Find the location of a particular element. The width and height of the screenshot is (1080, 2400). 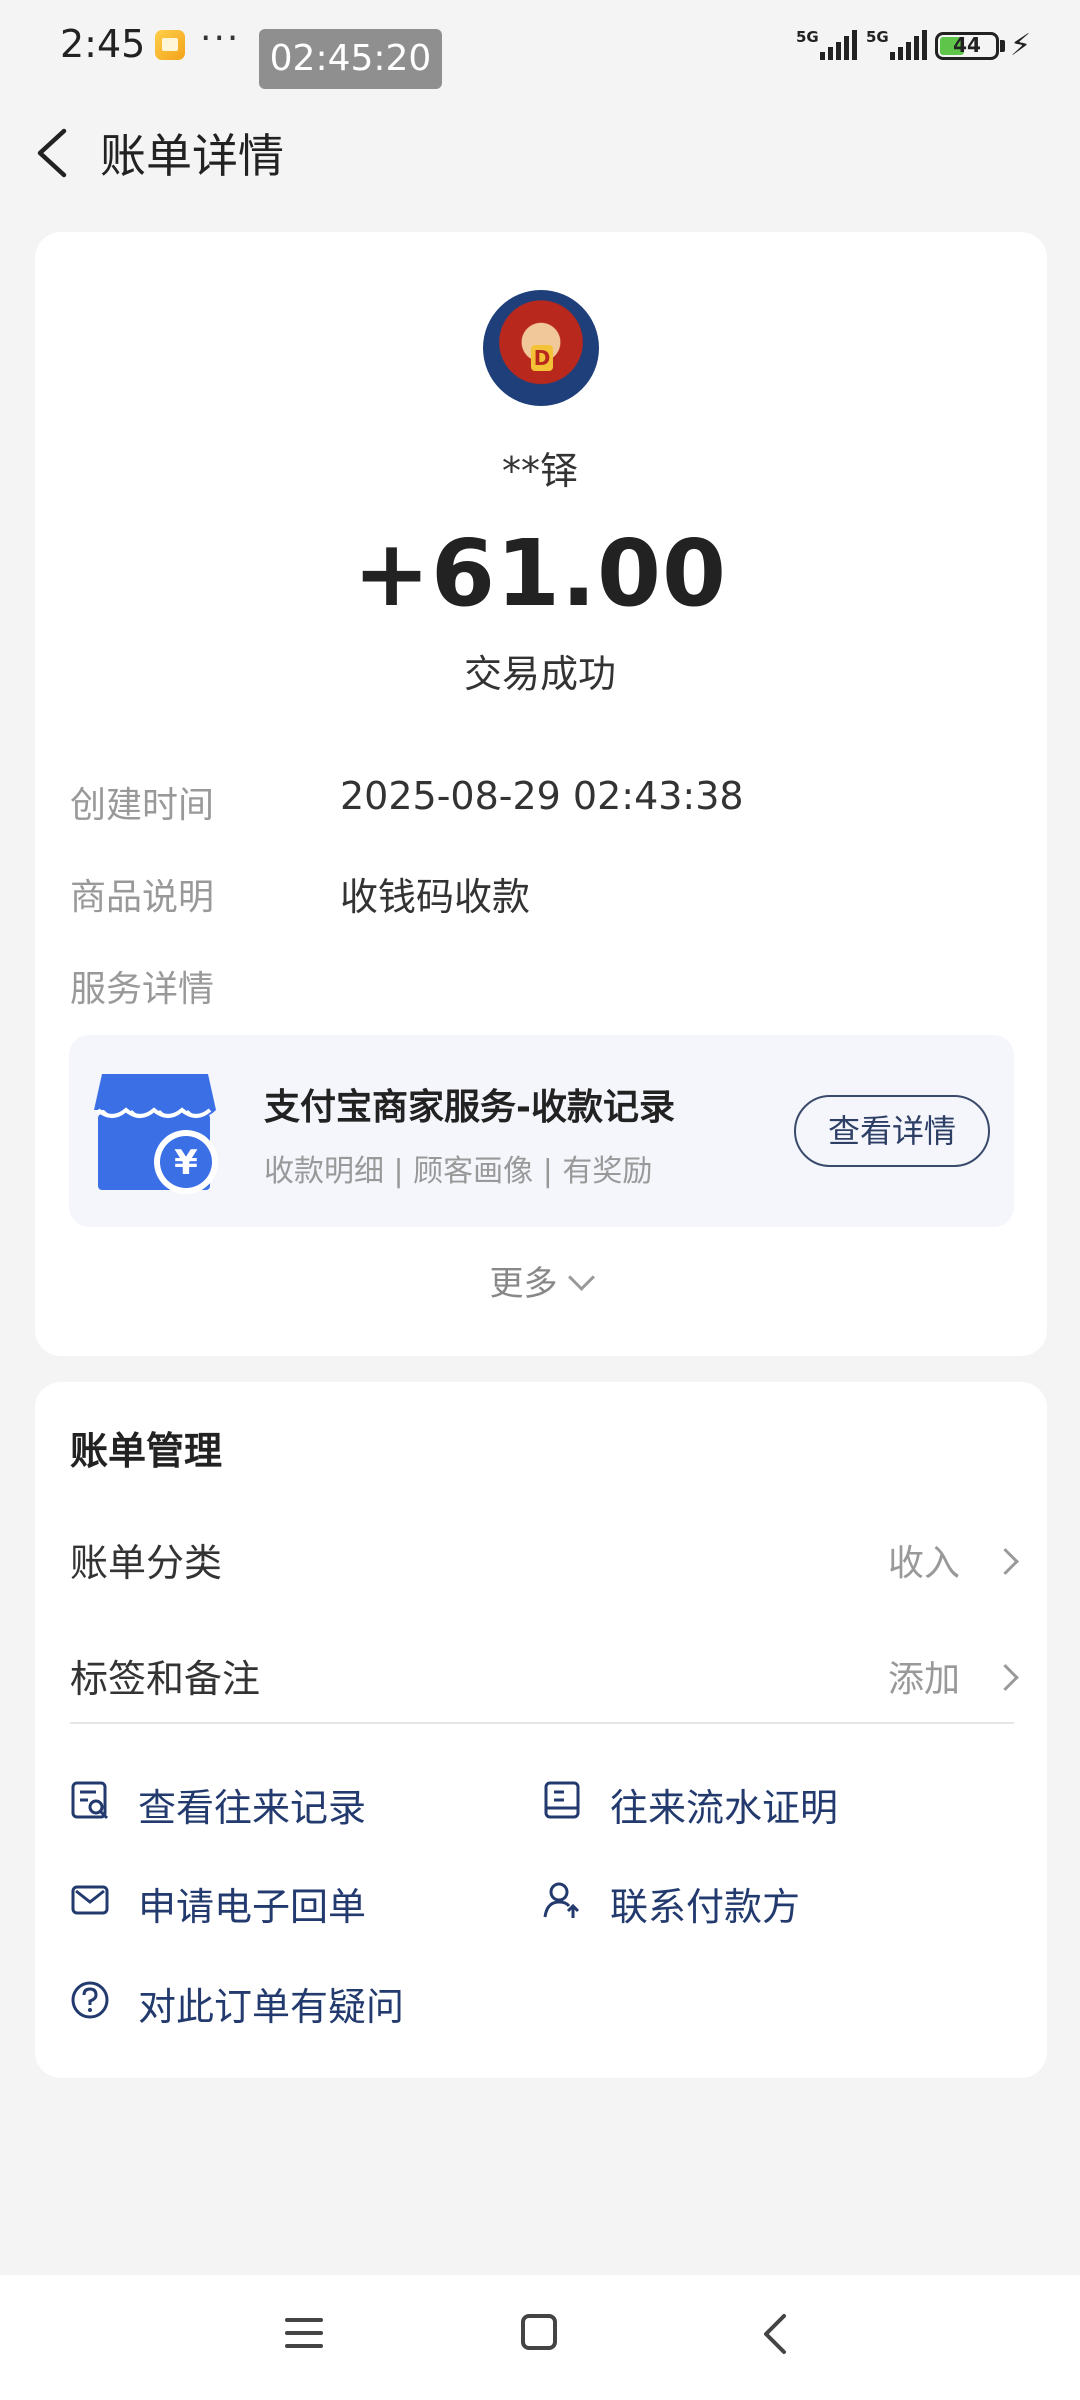

service-title: 支付宝商家服务-收款记录 is located at coordinates (469, 1107).